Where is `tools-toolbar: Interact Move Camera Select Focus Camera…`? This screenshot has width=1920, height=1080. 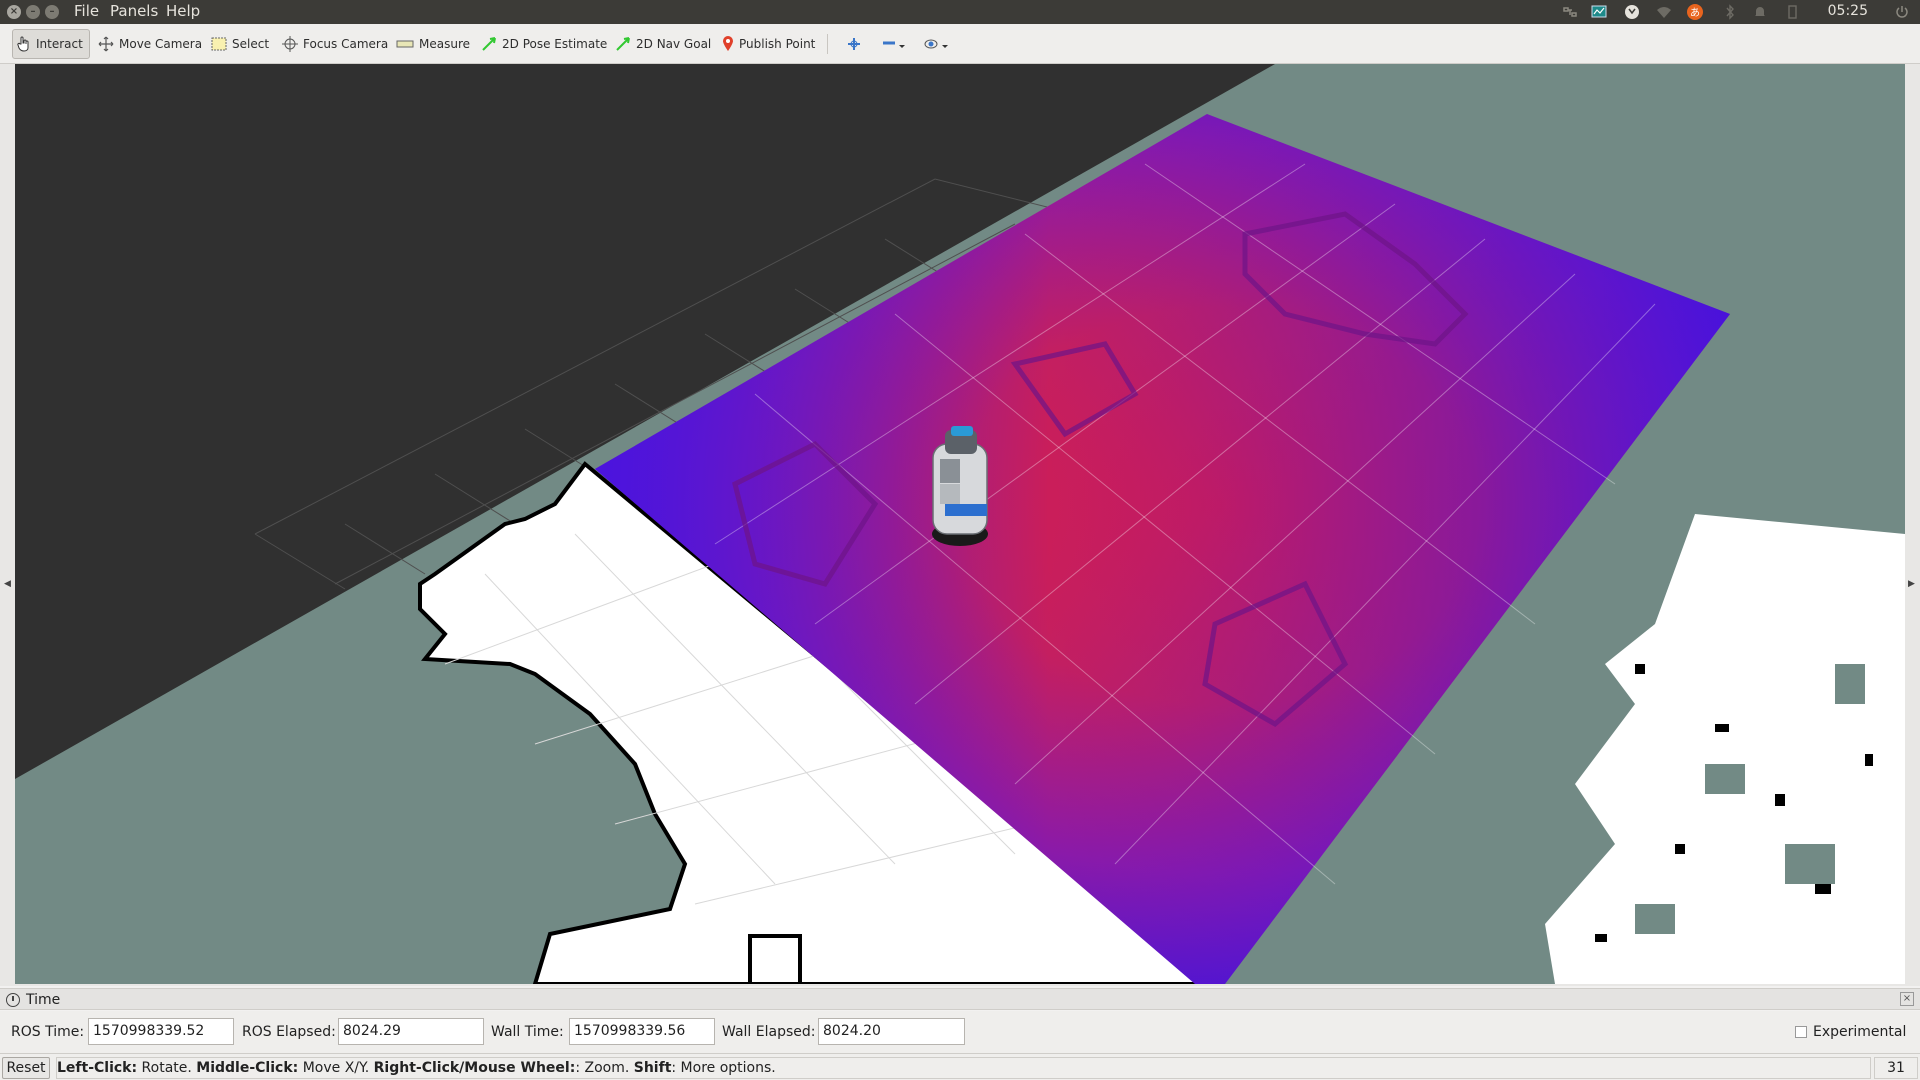
tools-toolbar: Interact Move Camera Select Focus Camera… is located at coordinates (960, 44).